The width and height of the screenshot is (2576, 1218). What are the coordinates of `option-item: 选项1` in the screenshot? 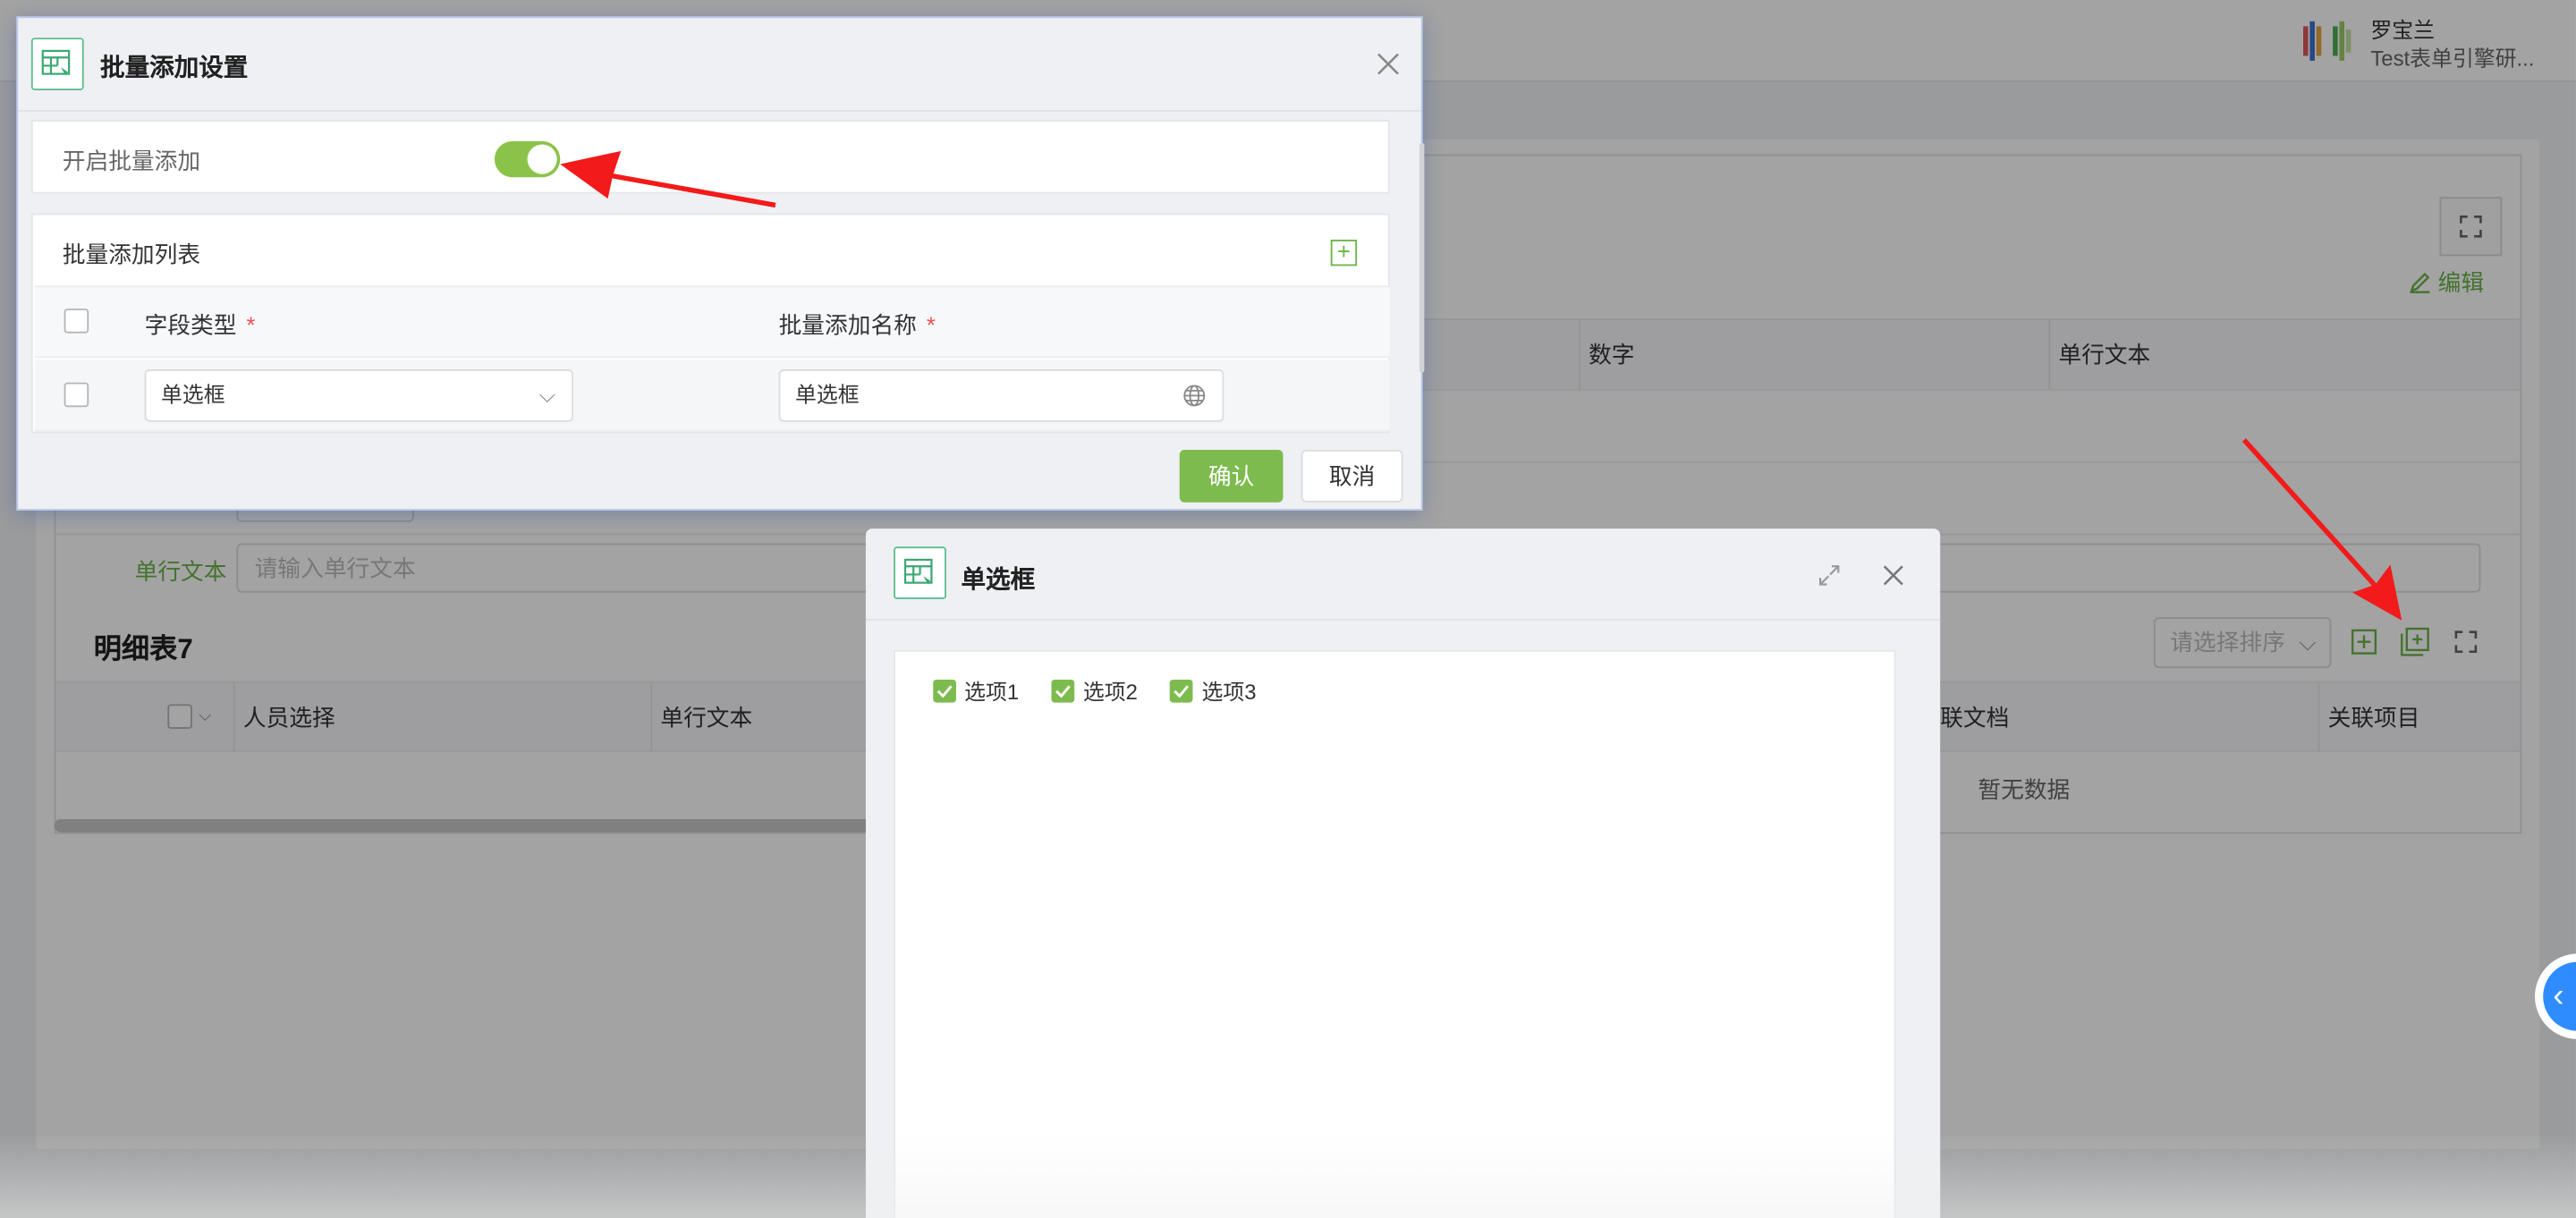 It's located at (976, 690).